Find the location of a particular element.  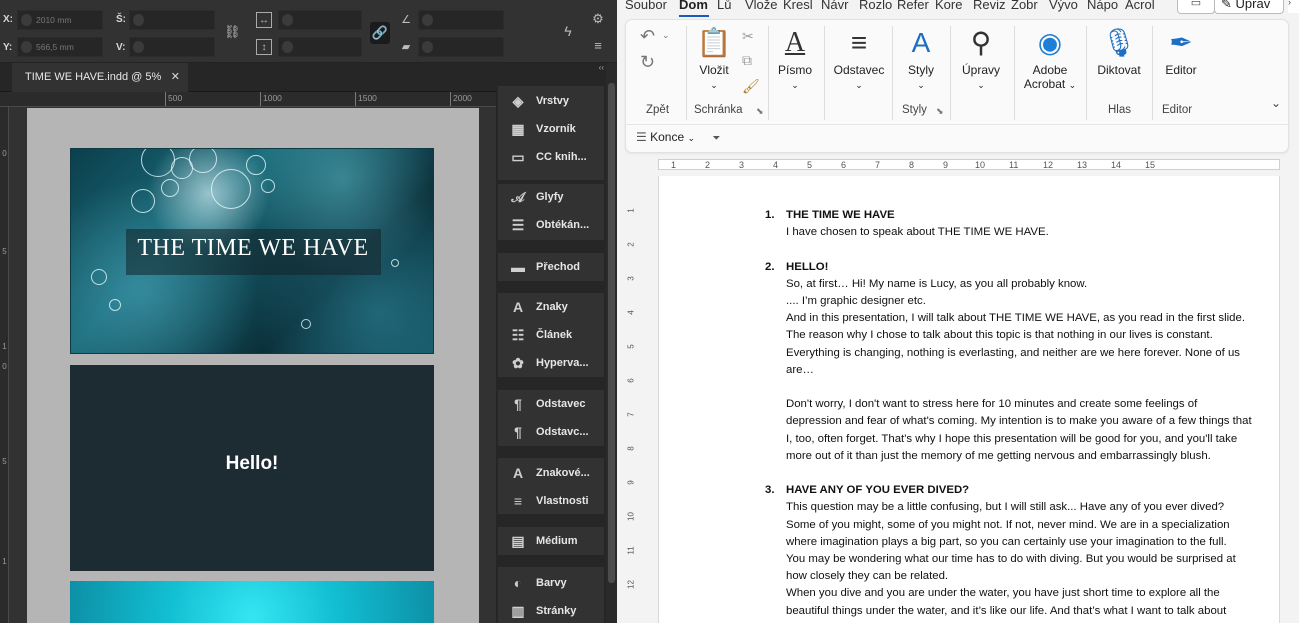

ruler-label: 2000 is located at coordinates (462, 98).